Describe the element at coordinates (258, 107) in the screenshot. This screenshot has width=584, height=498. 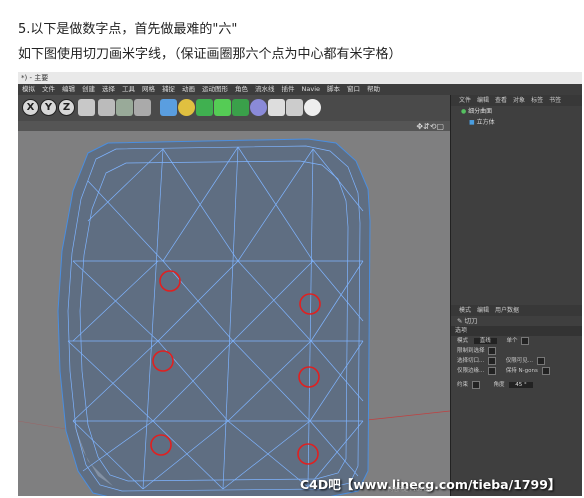
I see `environment-icon` at that location.